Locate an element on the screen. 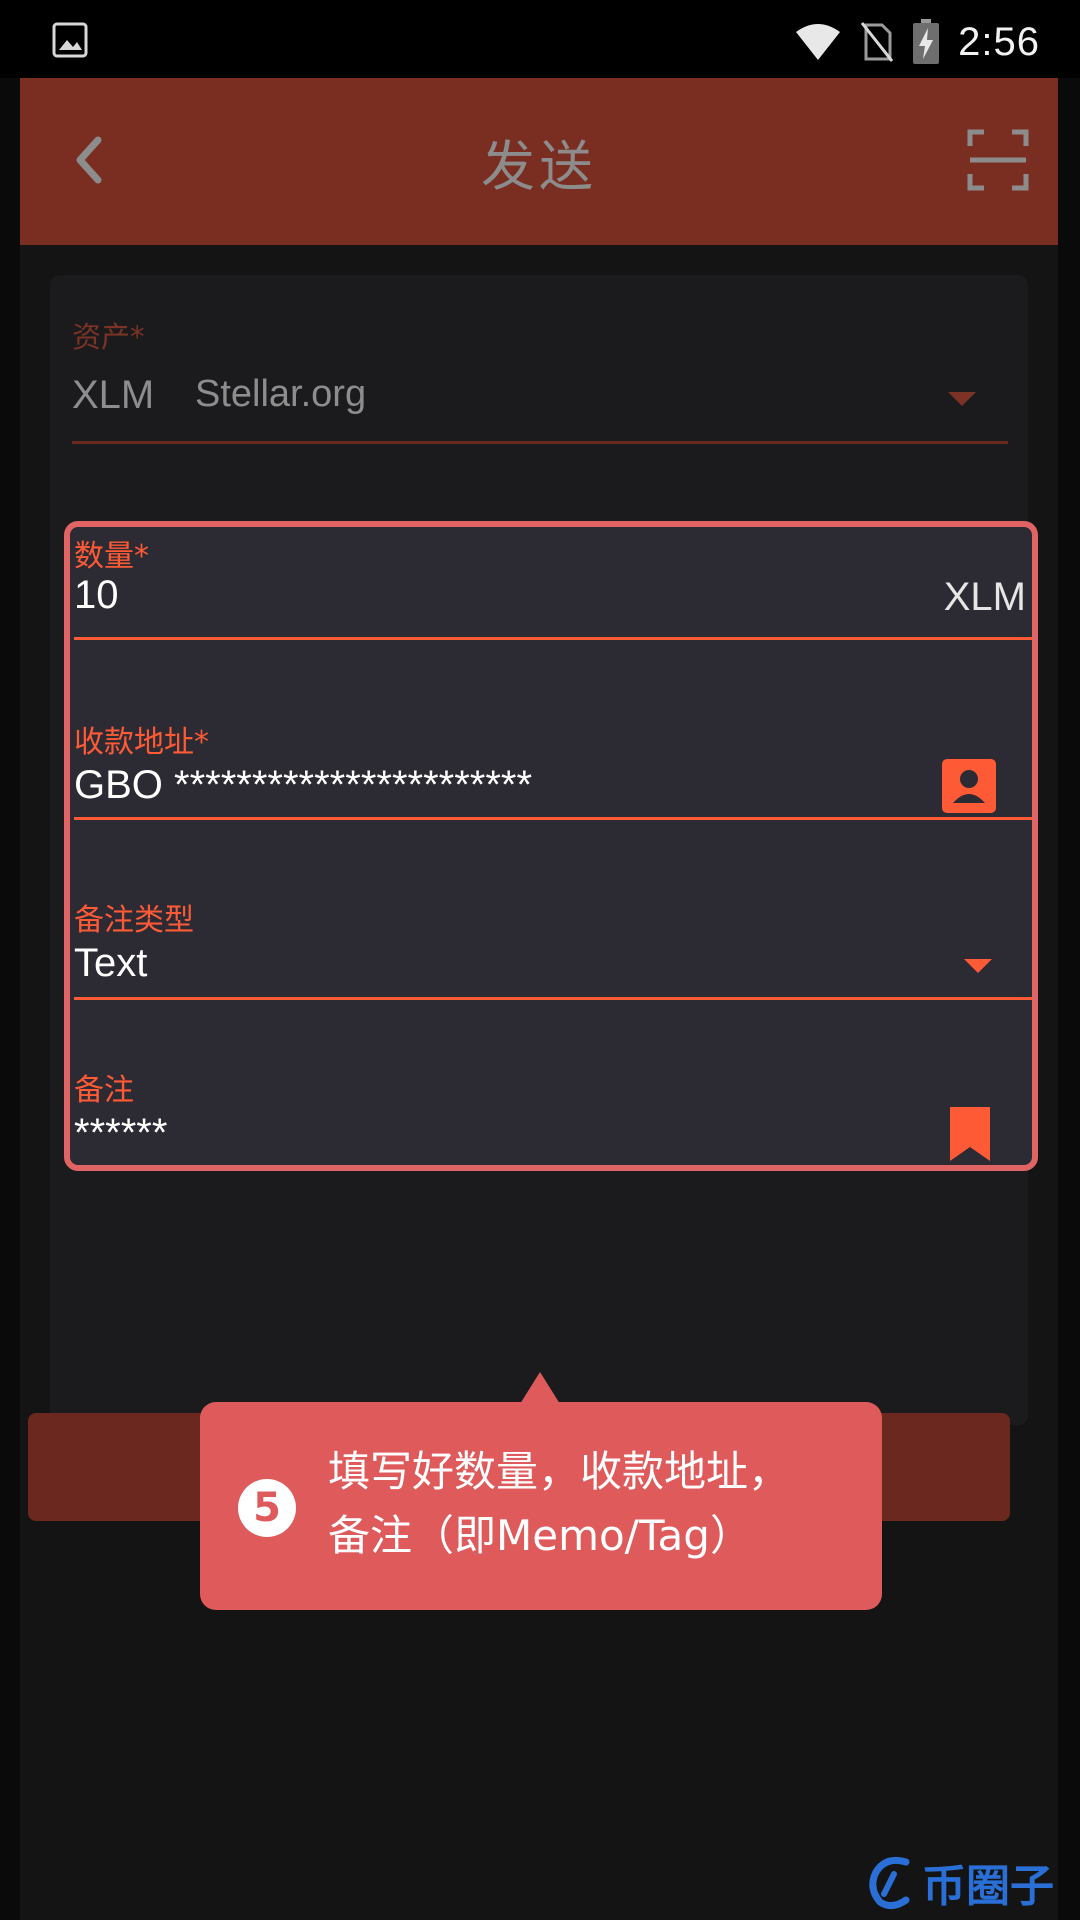 The height and width of the screenshot is (1920, 1080). bookmark-icon is located at coordinates (970, 1134).